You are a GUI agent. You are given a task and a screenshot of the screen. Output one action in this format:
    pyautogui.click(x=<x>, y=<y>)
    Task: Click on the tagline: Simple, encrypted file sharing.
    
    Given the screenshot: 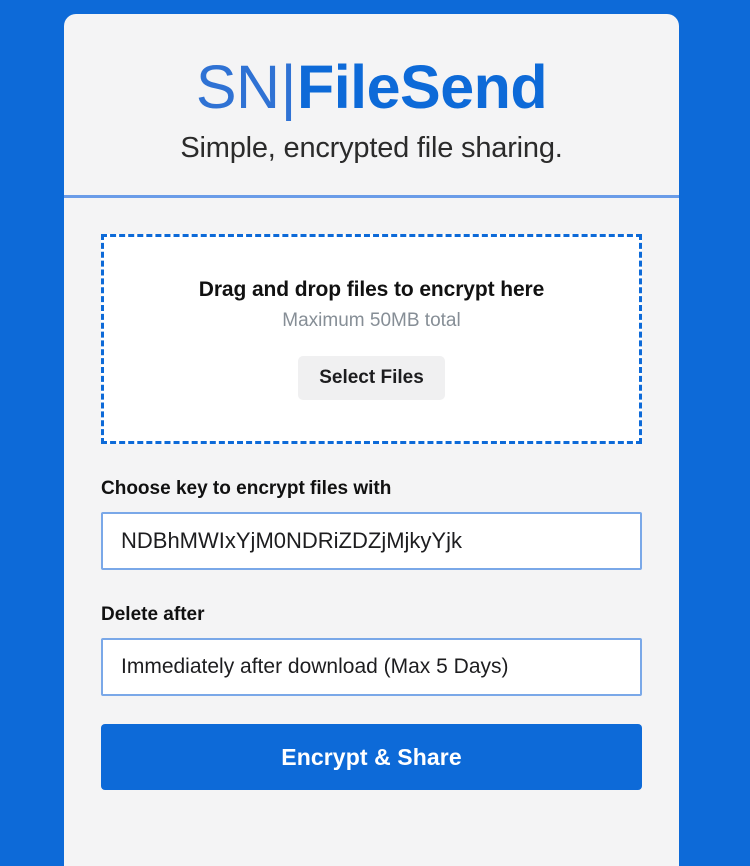 What is the action you would take?
    pyautogui.click(x=371, y=148)
    